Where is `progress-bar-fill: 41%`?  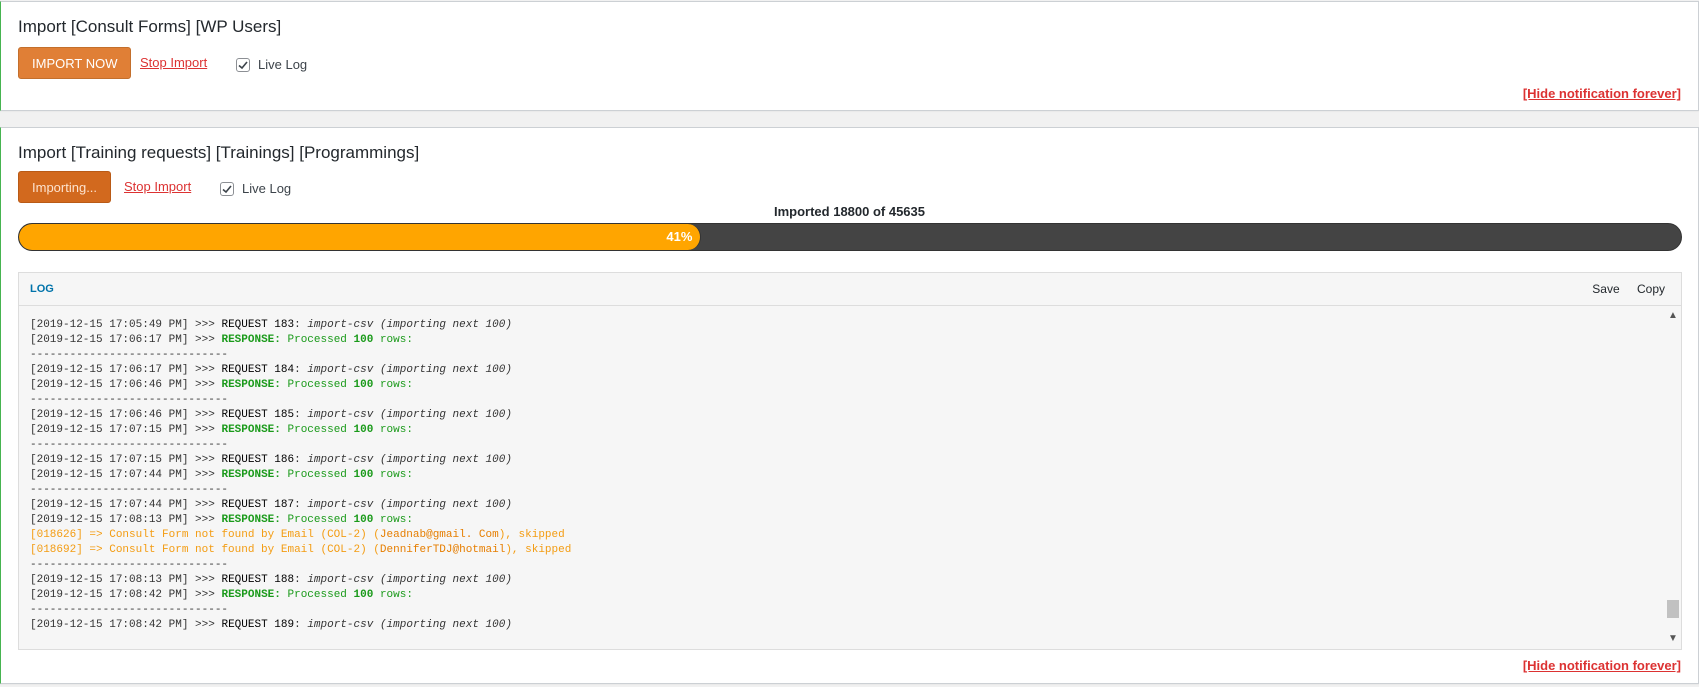
progress-bar-fill: 41% is located at coordinates (360, 237).